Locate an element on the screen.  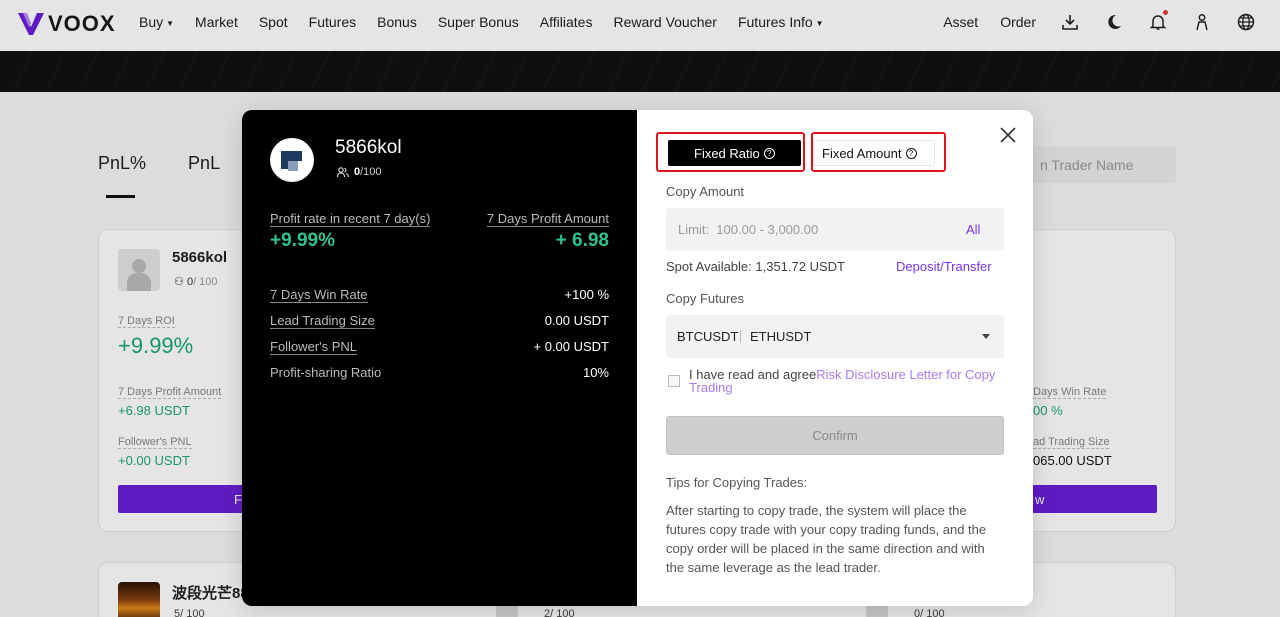
fixed-amount-tab: Fixed Amount? is located at coordinates (874, 153).